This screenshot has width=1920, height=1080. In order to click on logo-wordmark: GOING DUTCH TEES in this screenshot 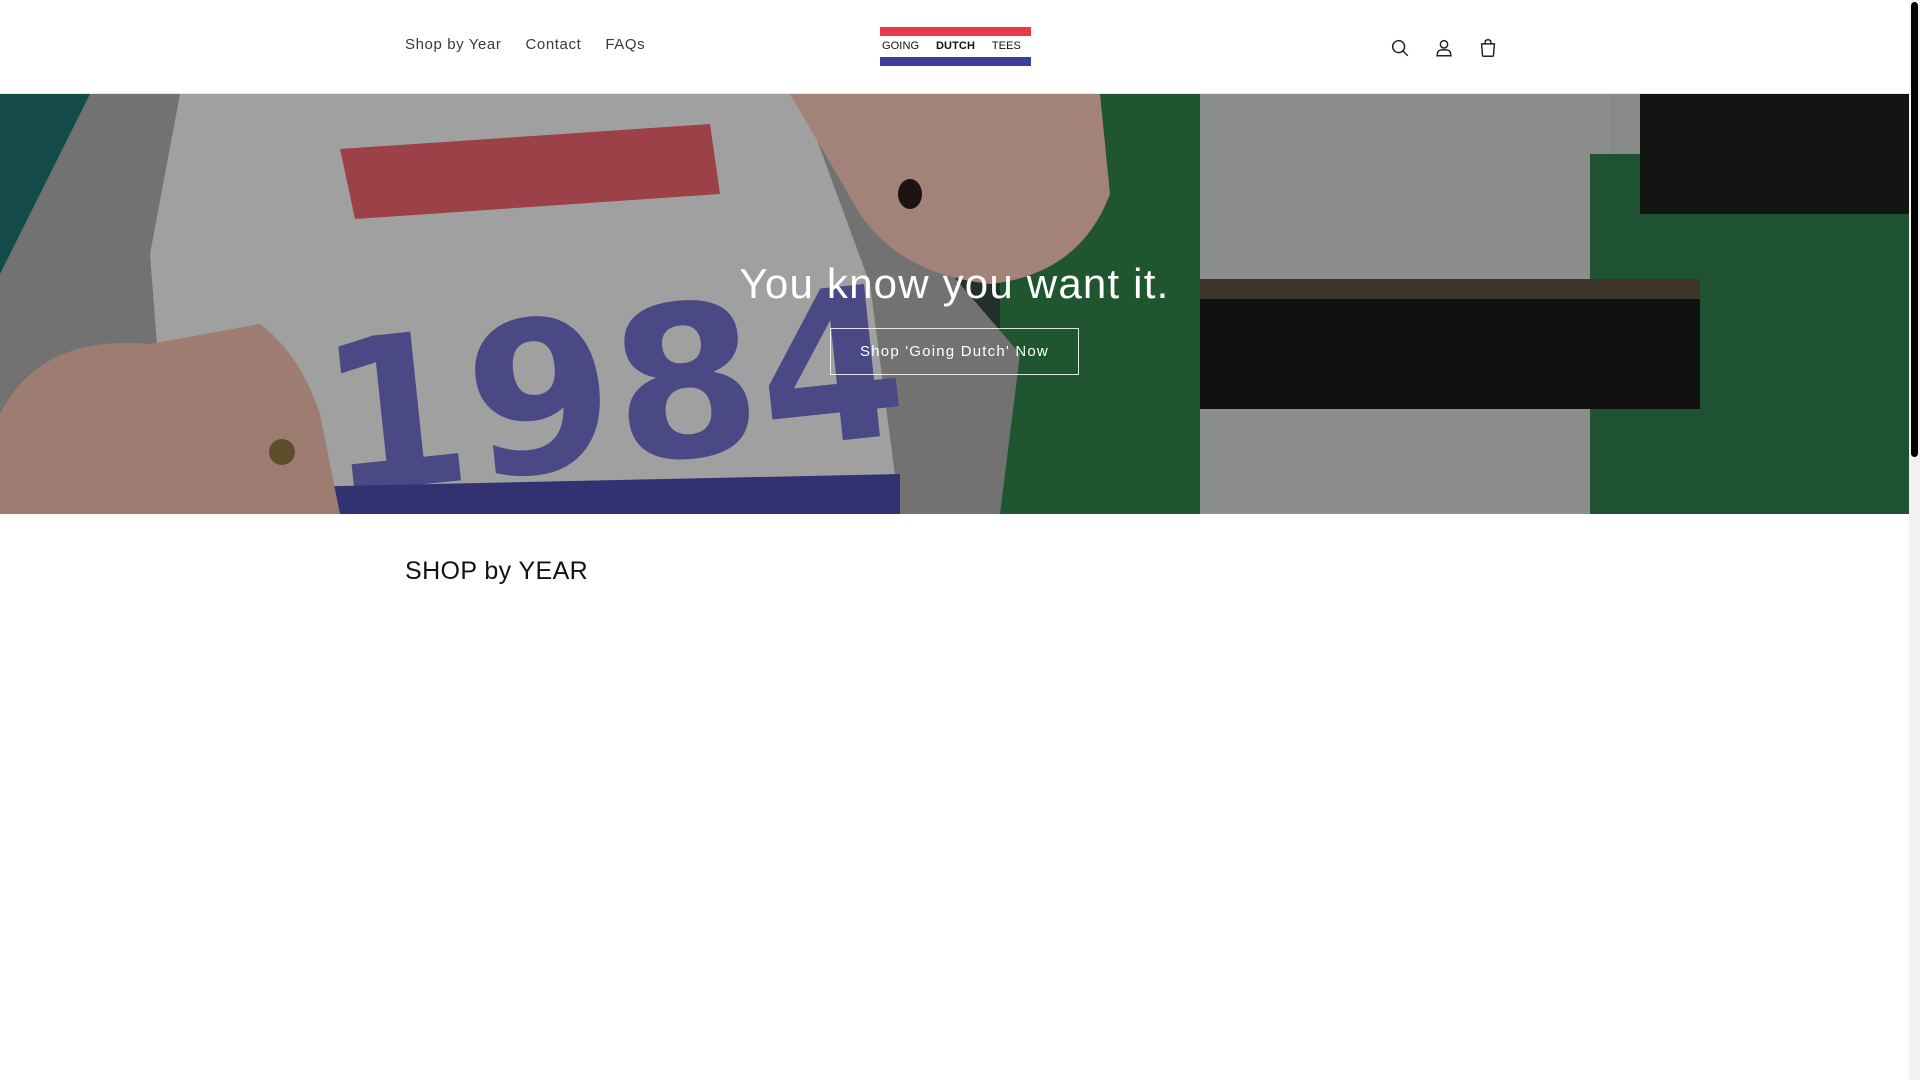, I will do `click(955, 46)`.